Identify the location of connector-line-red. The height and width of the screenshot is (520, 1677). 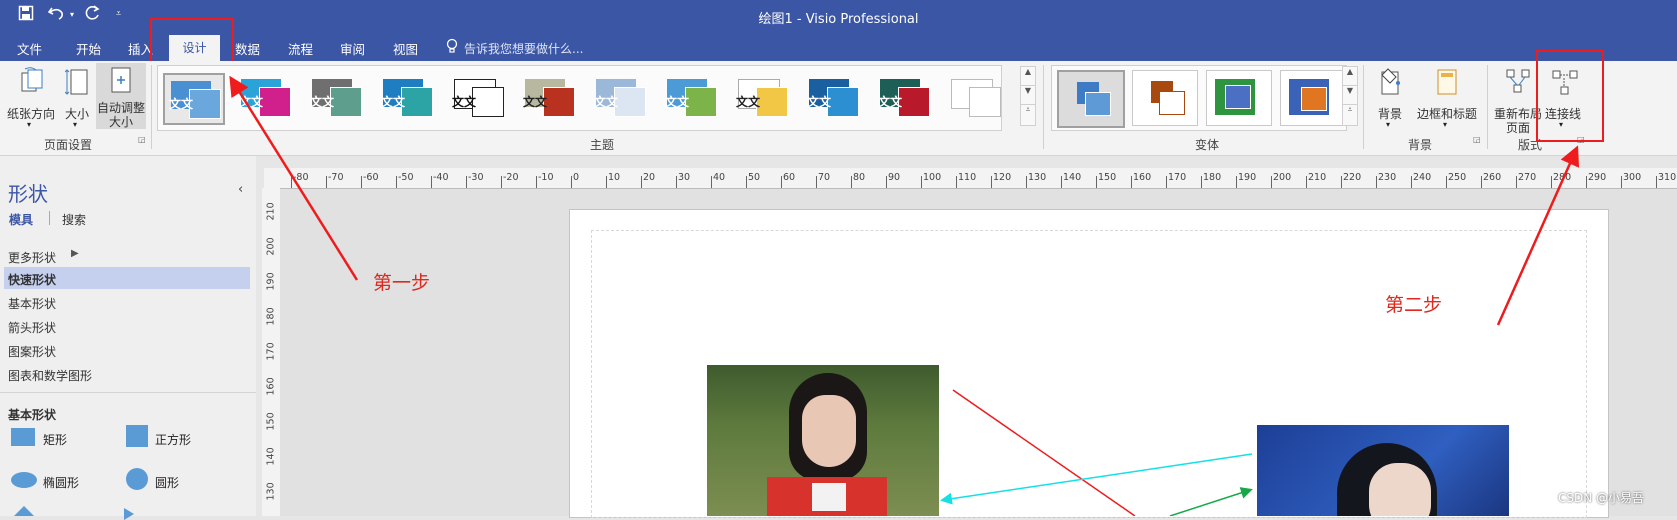
(1044, 452).